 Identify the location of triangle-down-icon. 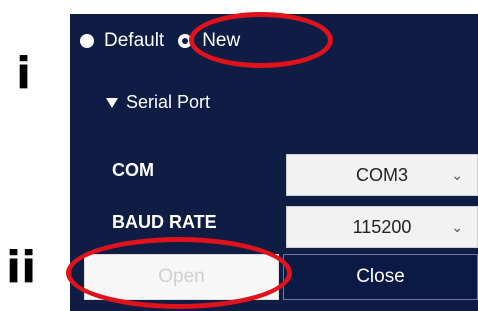
(112, 102).